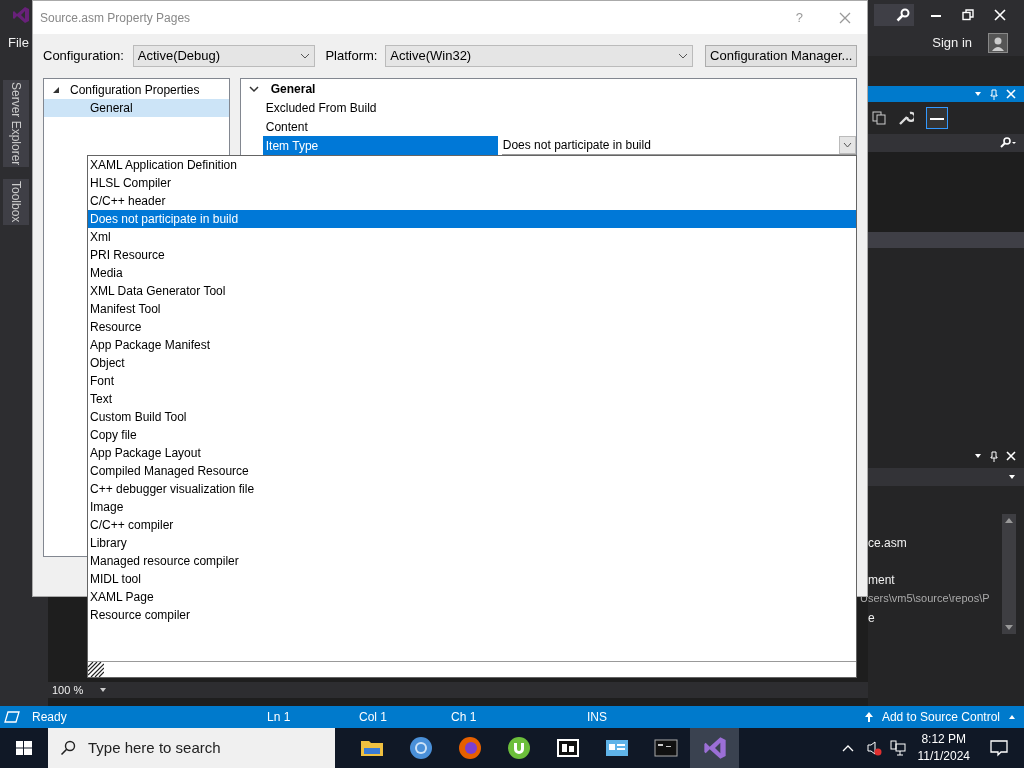 The width and height of the screenshot is (1024, 768). I want to click on dropdown-option: C/C++ compiler, so click(472, 525).